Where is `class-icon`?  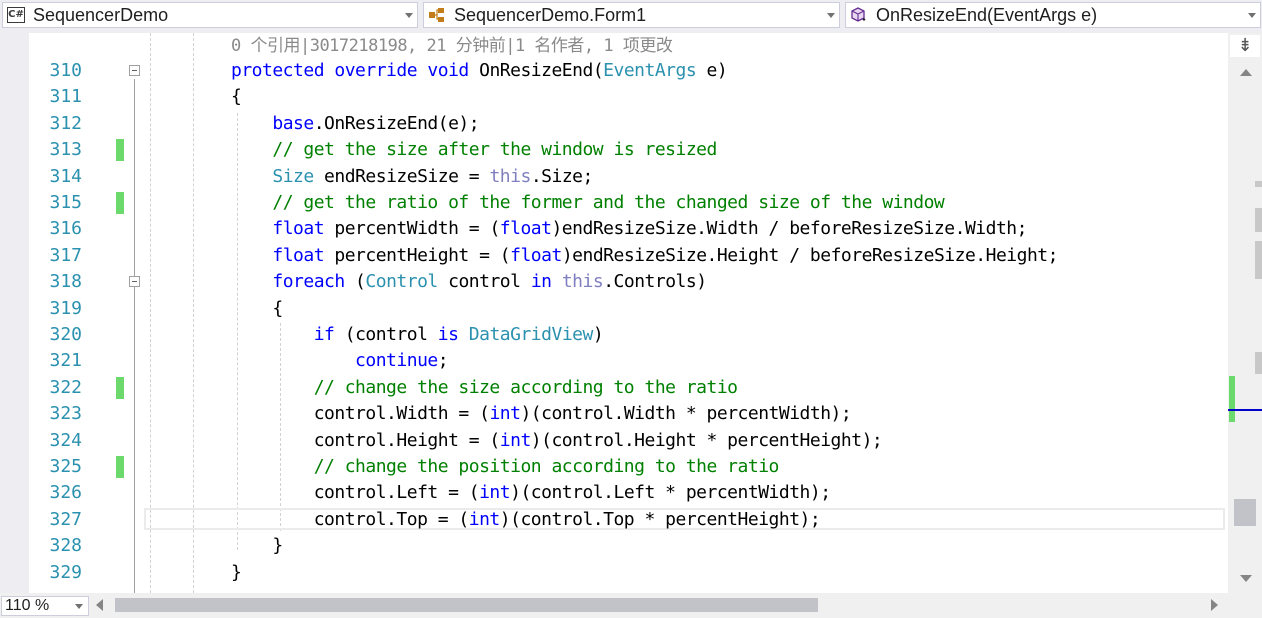
class-icon is located at coordinates (436, 15).